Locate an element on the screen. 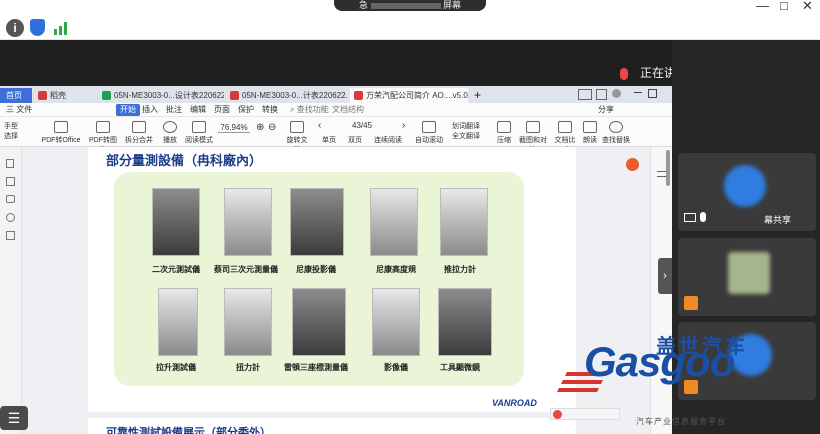 This screenshot has width=820, height=434. menu-file: 三 文件 is located at coordinates (19, 110).